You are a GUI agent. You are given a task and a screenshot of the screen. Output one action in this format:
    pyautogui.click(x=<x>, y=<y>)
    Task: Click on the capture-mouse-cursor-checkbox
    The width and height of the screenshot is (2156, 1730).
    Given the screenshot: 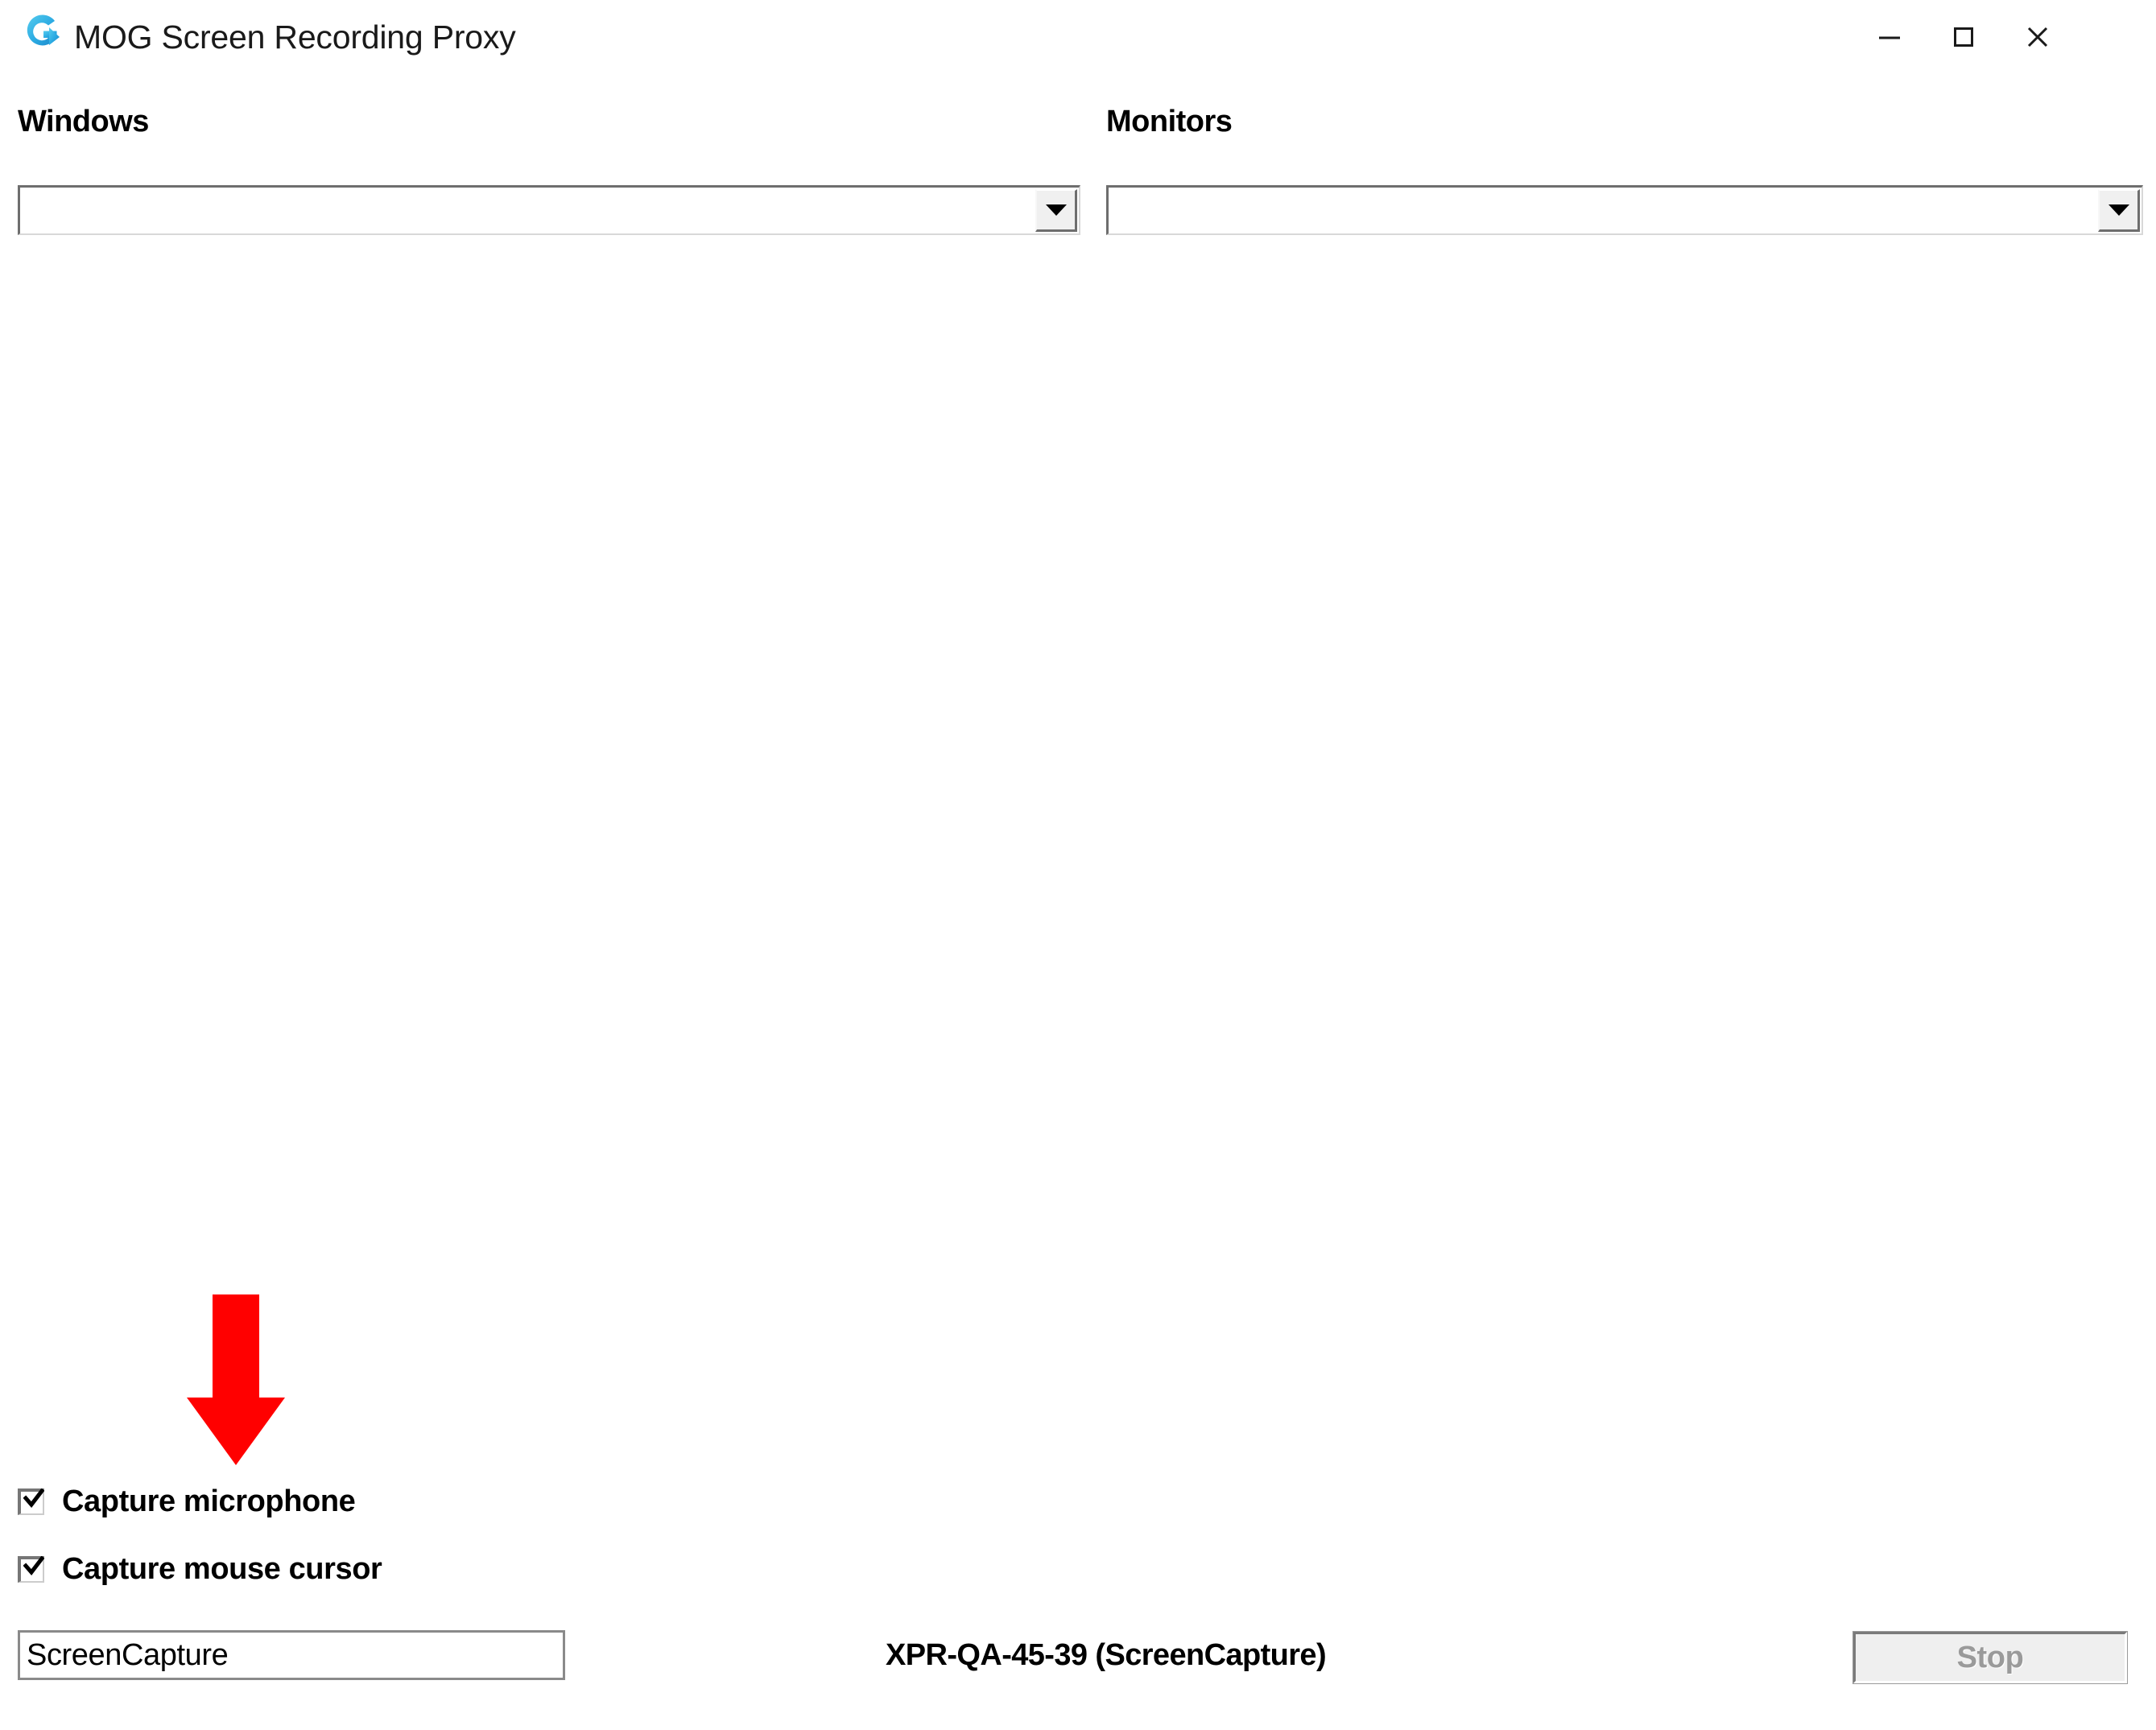 What is the action you would take?
    pyautogui.click(x=31, y=1569)
    